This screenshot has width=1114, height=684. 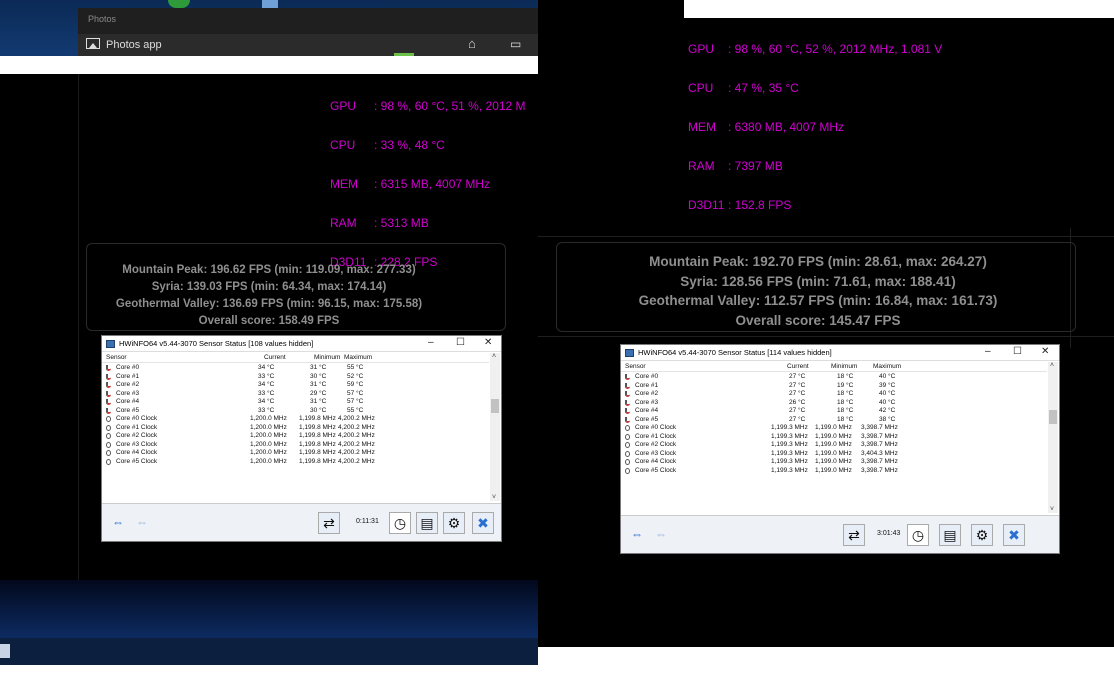 What do you see at coordinates (834, 411) in the screenshot?
I see `table-row: Core #4 27 °C 18 °C 42 °C` at bounding box center [834, 411].